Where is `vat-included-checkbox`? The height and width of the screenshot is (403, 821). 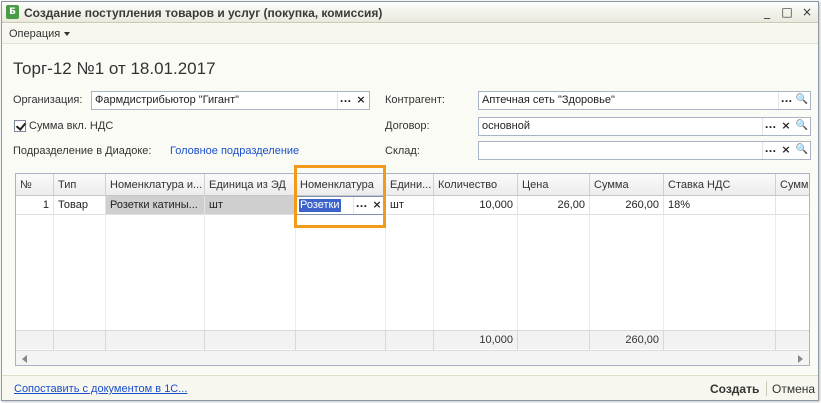
vat-included-checkbox is located at coordinates (20, 126).